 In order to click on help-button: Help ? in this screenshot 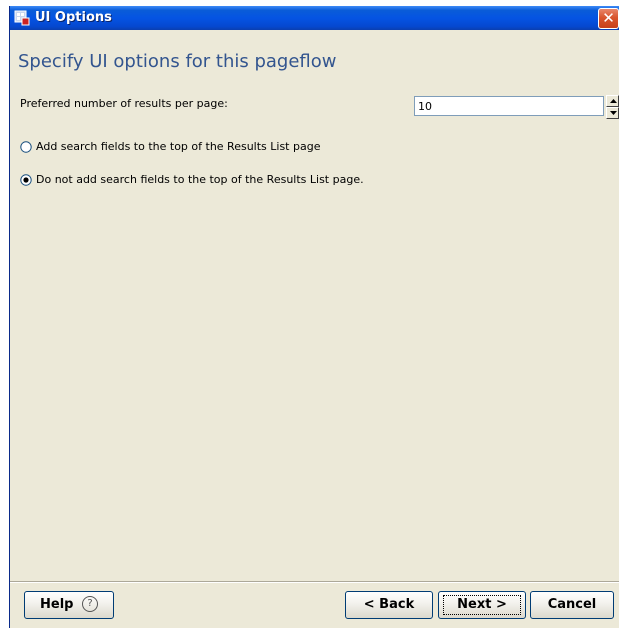, I will do `click(69, 605)`.